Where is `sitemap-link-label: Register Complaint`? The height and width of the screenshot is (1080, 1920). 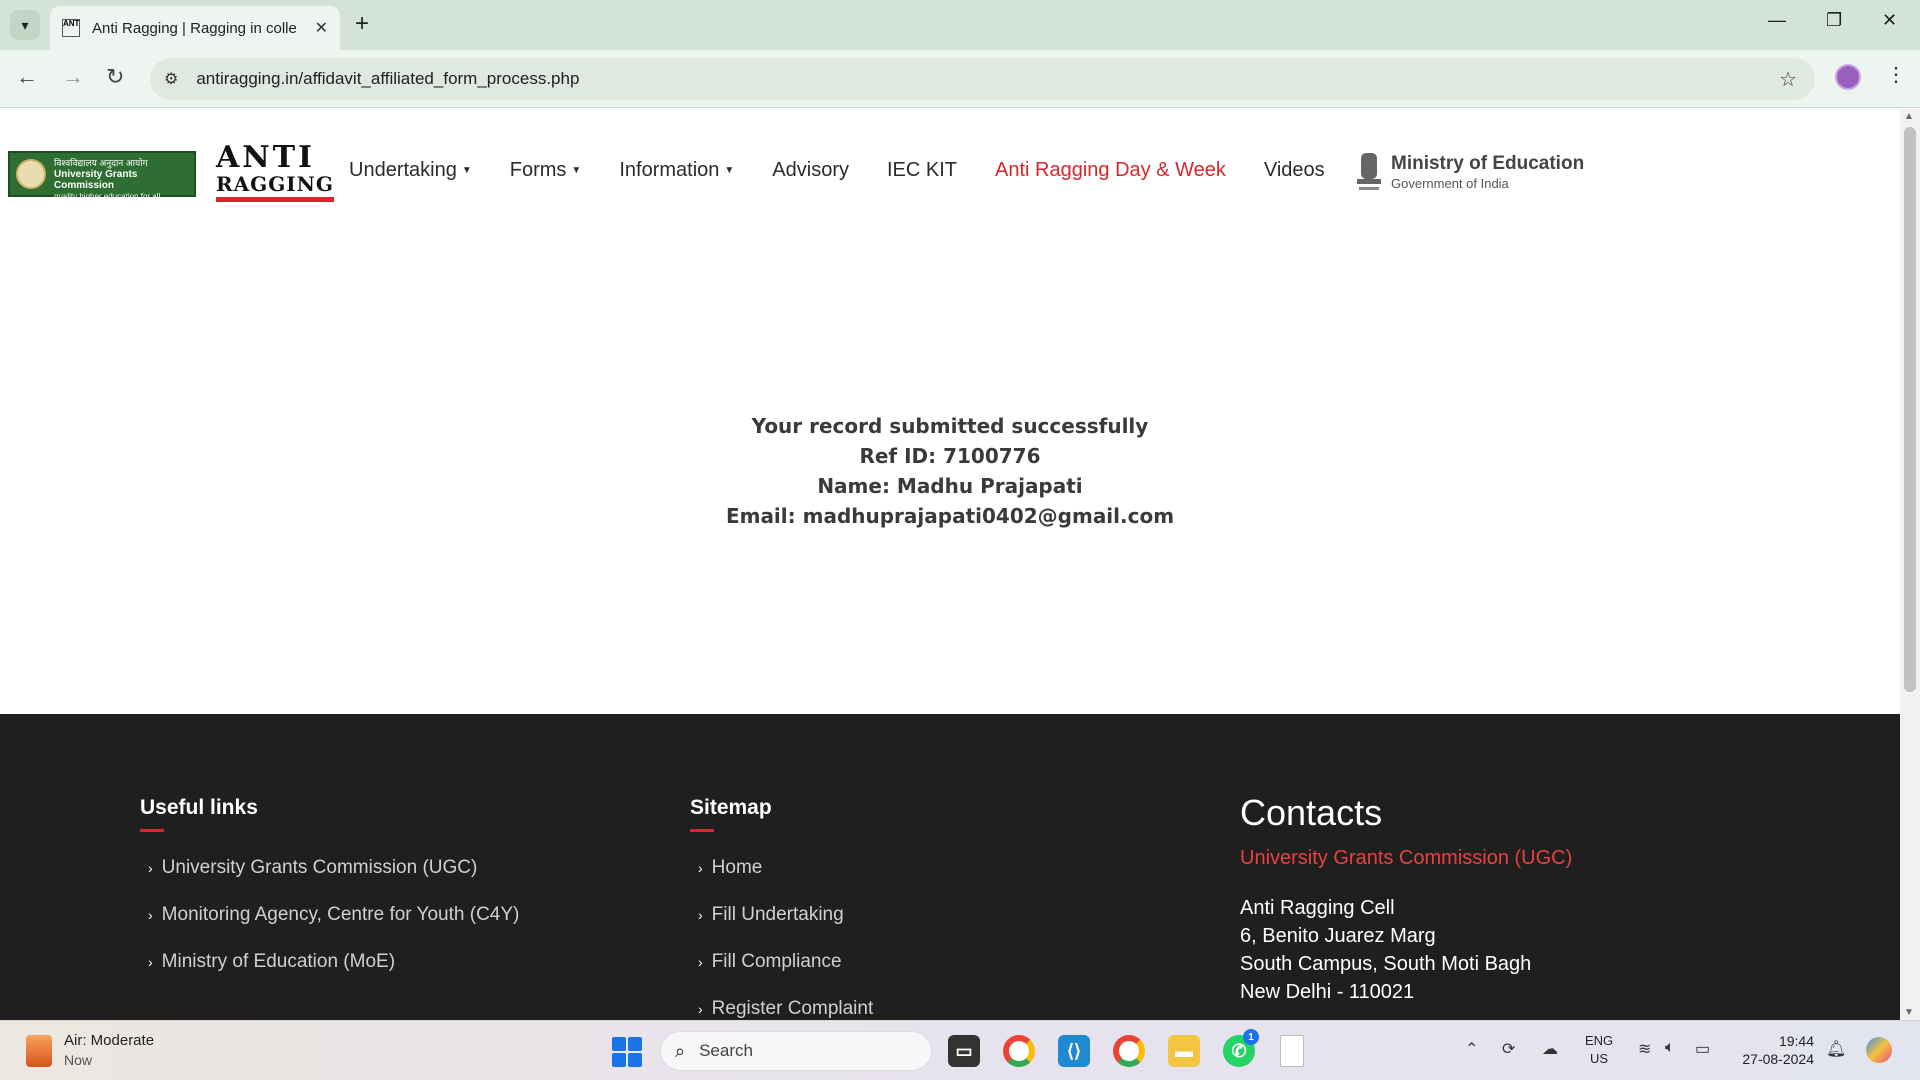 sitemap-link-label: Register Complaint is located at coordinates (792, 1008).